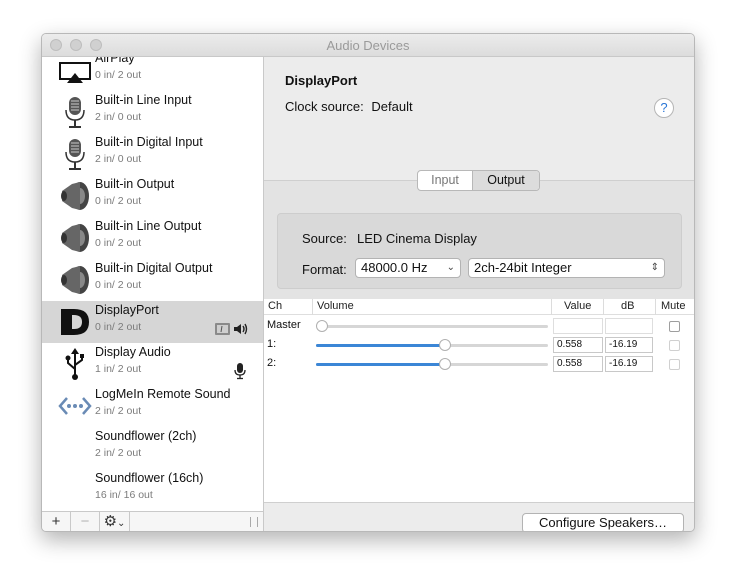 The height and width of the screenshot is (580, 735). I want to click on device-io: 1 in/ 2 out, so click(118, 369).